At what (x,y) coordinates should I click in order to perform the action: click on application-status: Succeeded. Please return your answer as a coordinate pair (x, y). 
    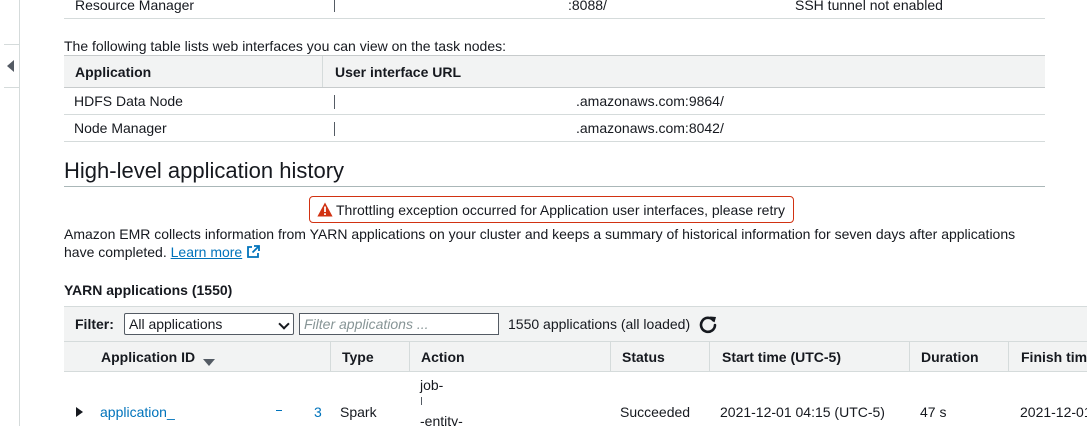
    Looking at the image, I should click on (655, 412).